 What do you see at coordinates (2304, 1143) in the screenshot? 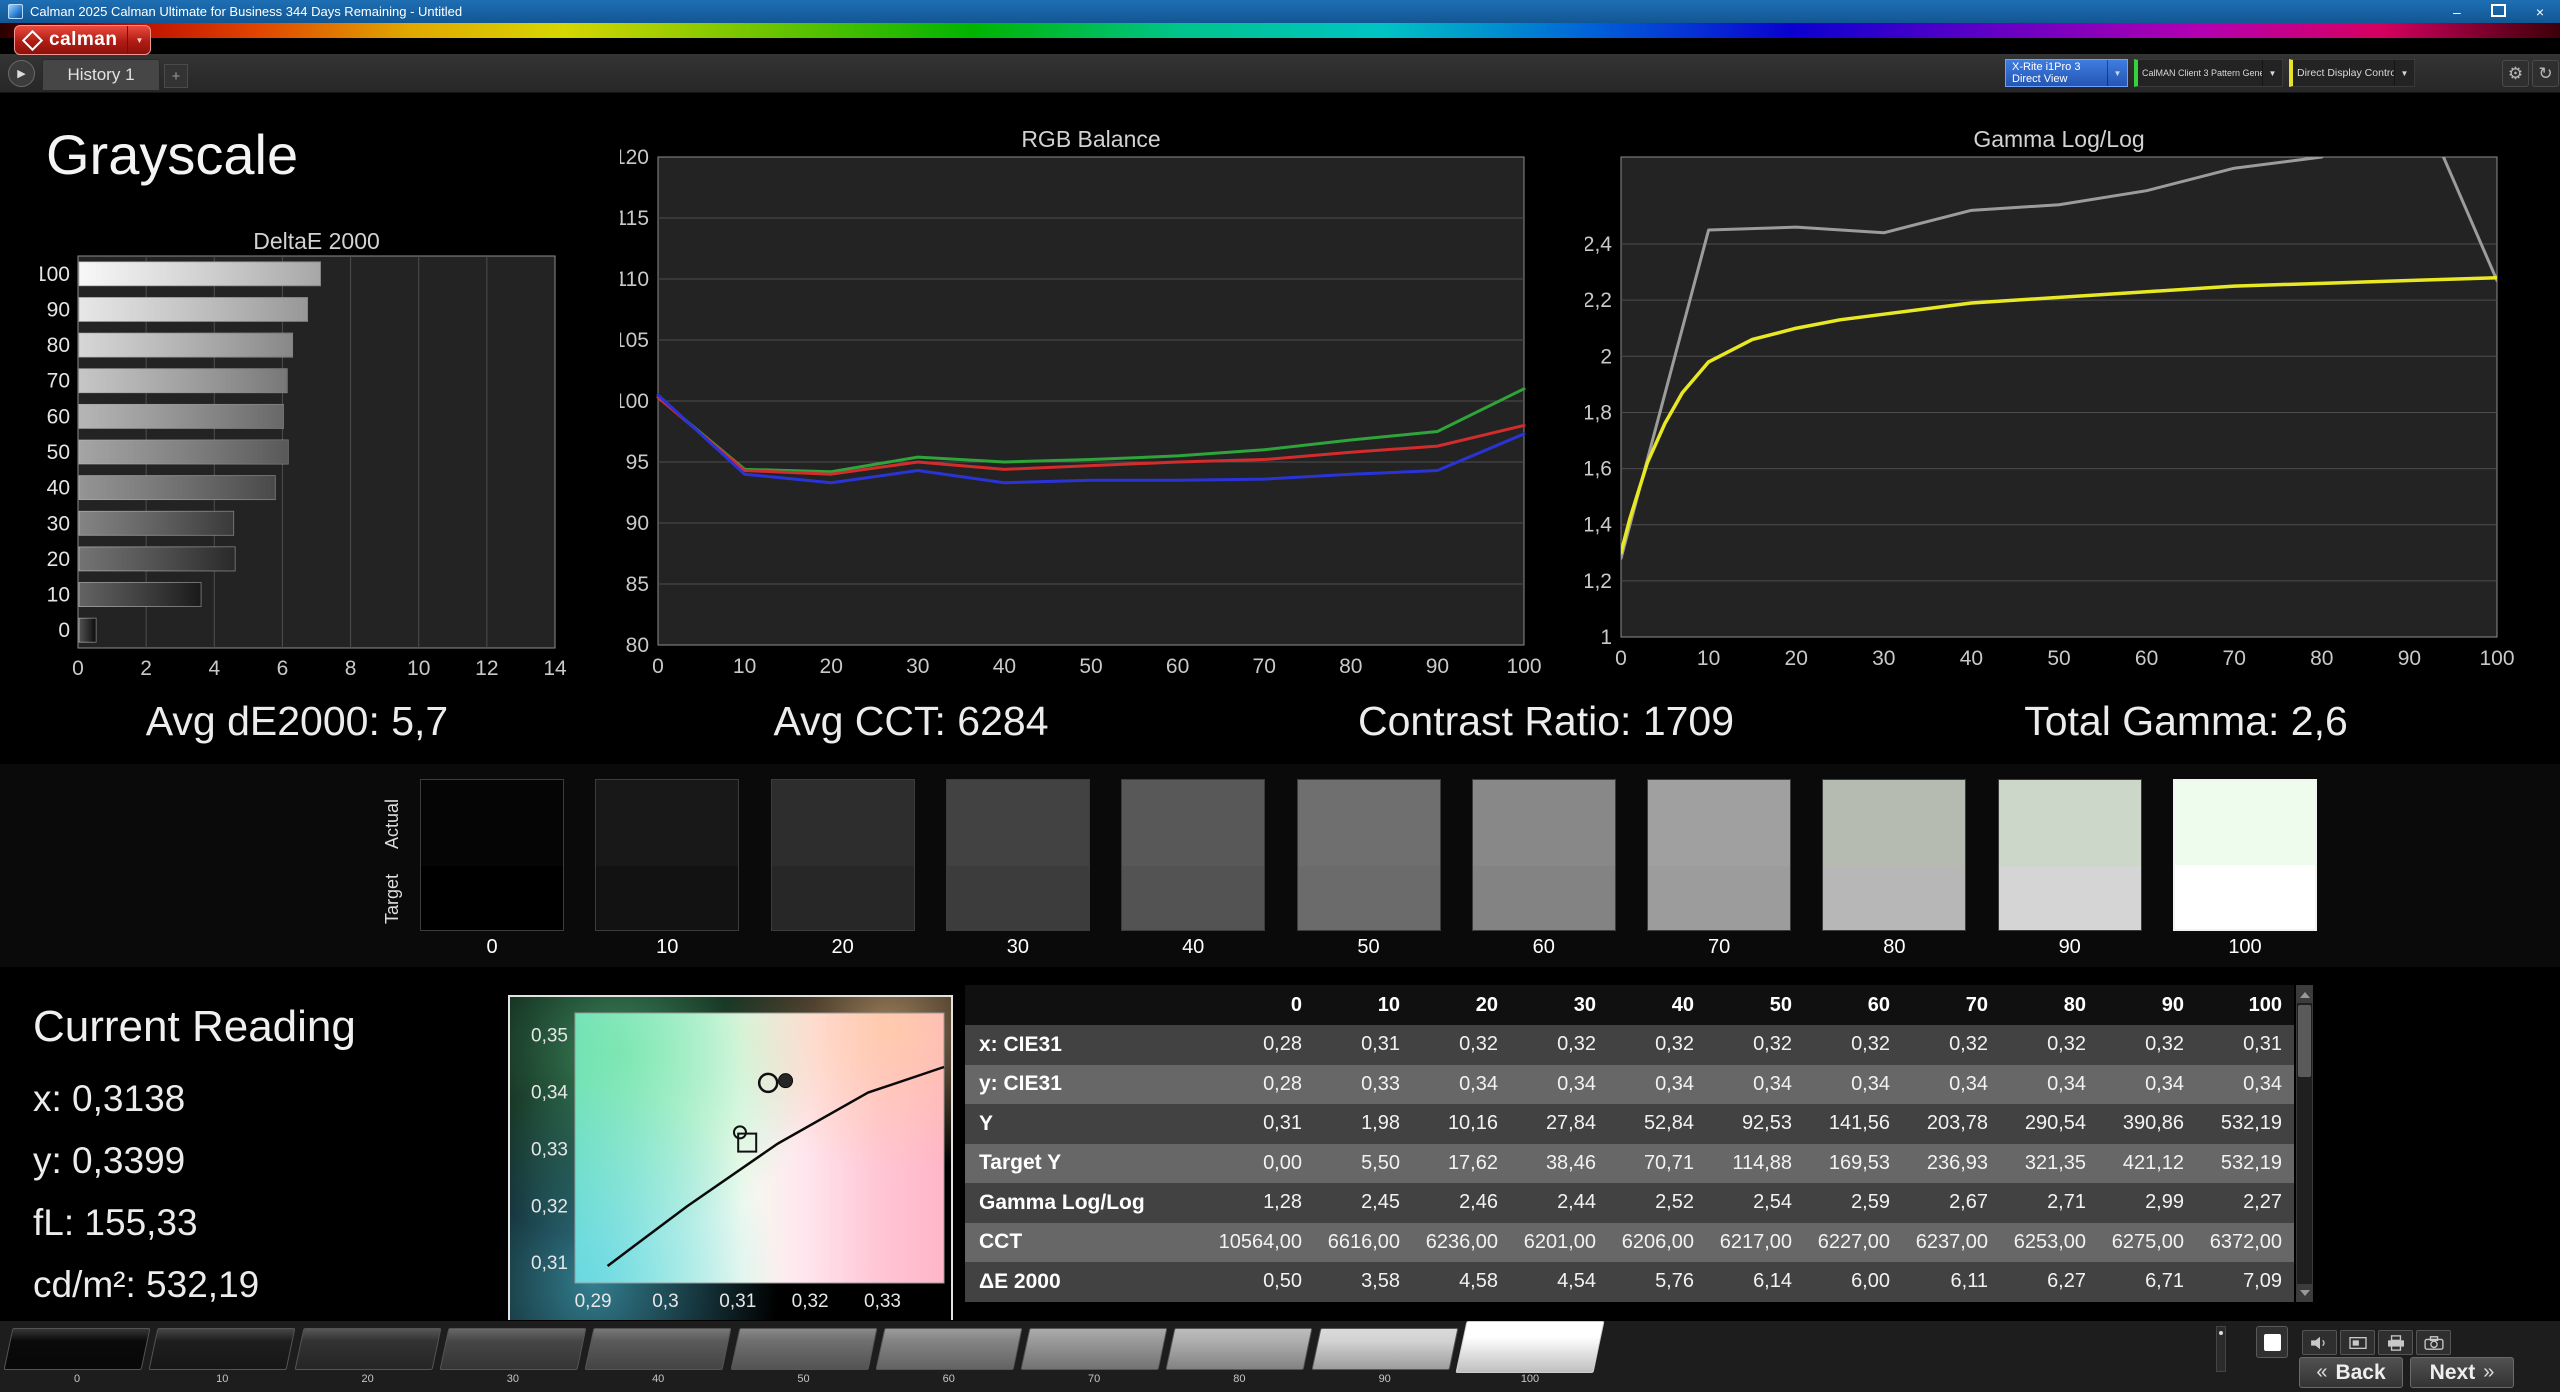
I see `table-scrollbar` at bounding box center [2304, 1143].